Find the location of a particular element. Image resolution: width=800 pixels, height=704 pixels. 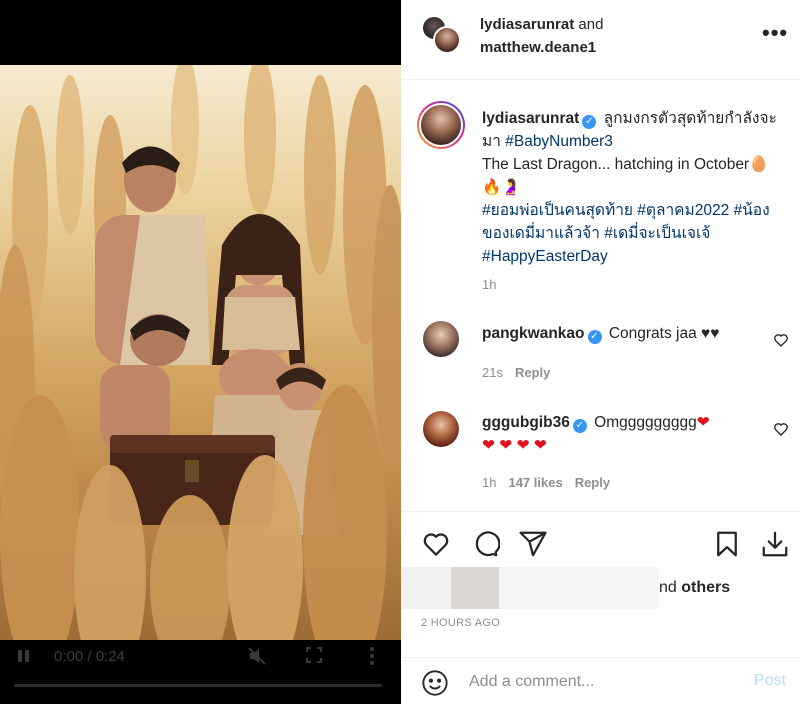

fullscreen-icon is located at coordinates (314, 655).